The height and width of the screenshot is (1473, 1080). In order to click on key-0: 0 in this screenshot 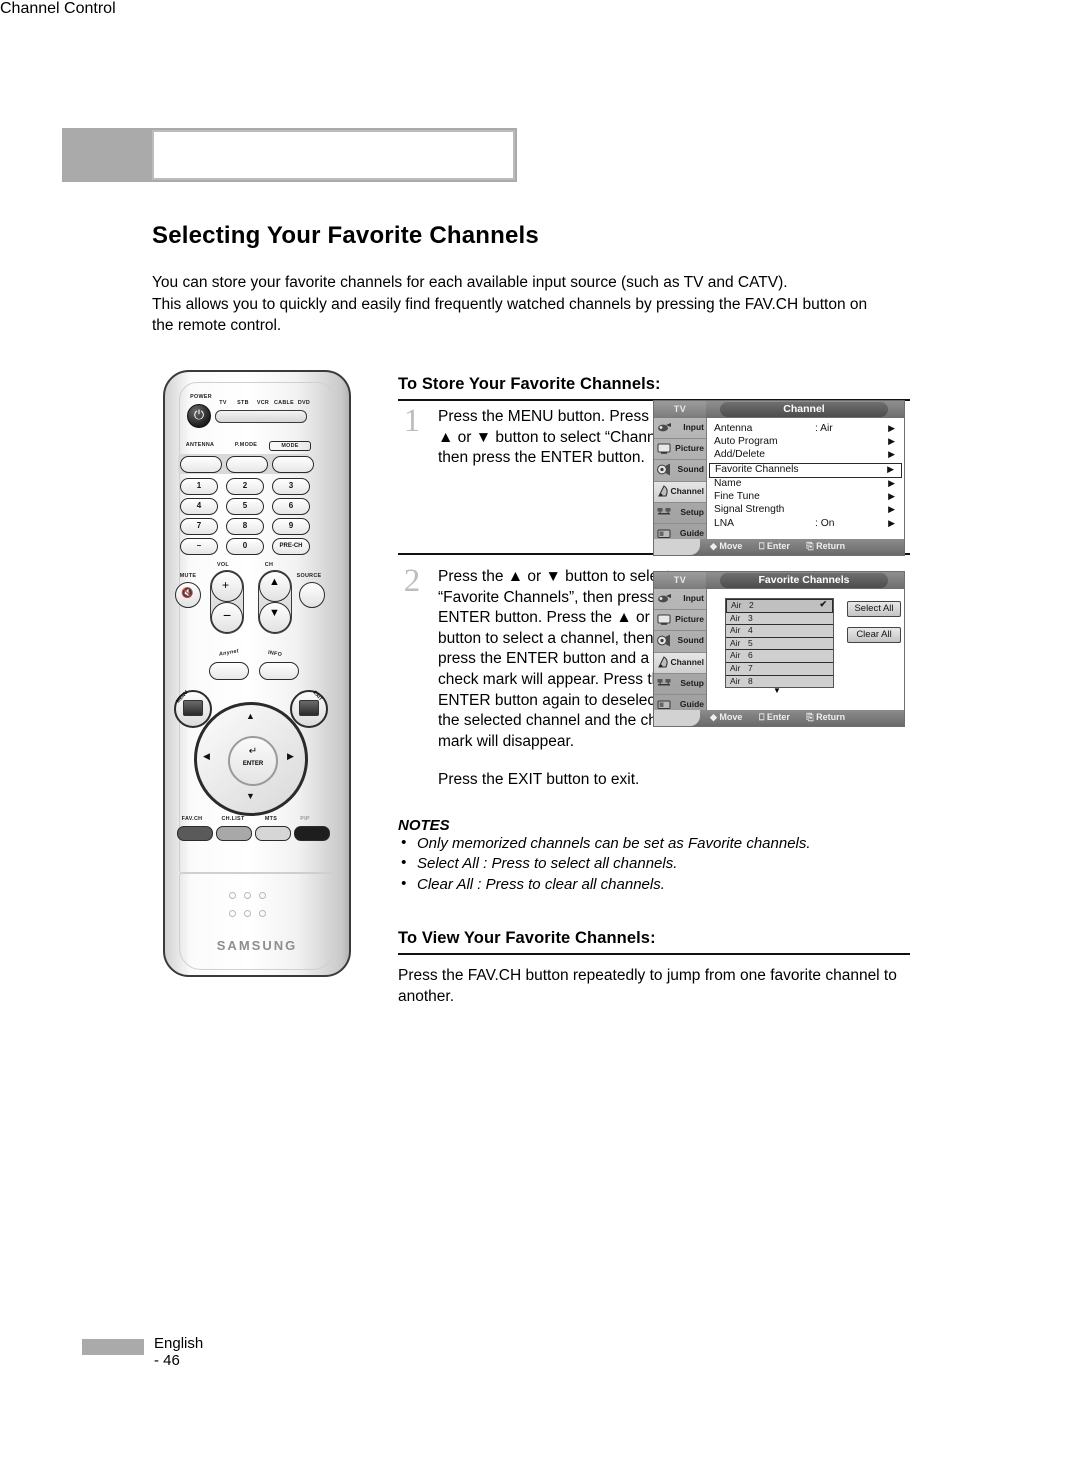, I will do `click(245, 546)`.